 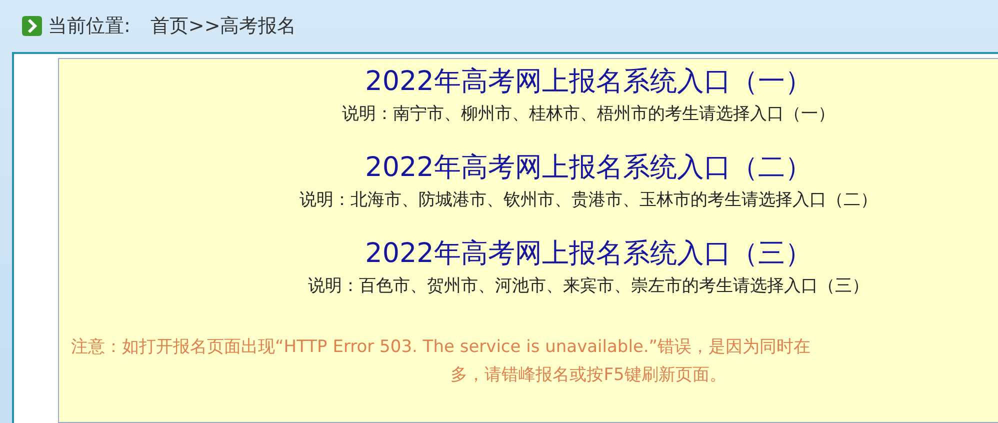 What do you see at coordinates (440, 347) in the screenshot?
I see `warning-text: 注意：如打开报名页面出现“HTTP Error 503. The service is unavailable.”错误，是因为同时在` at bounding box center [440, 347].